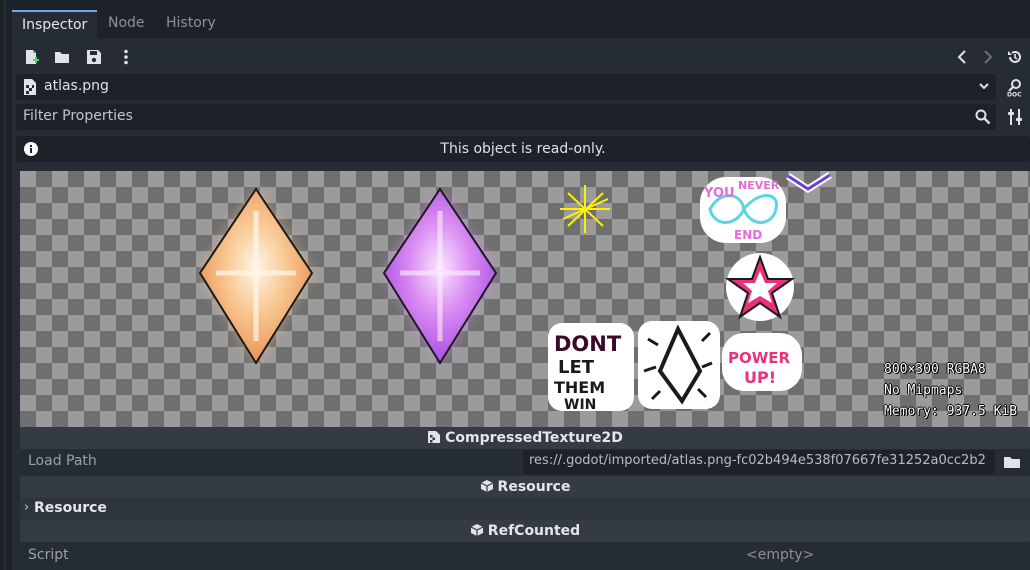  Describe the element at coordinates (62, 461) in the screenshot. I see `load-path-label: Load Path` at that location.